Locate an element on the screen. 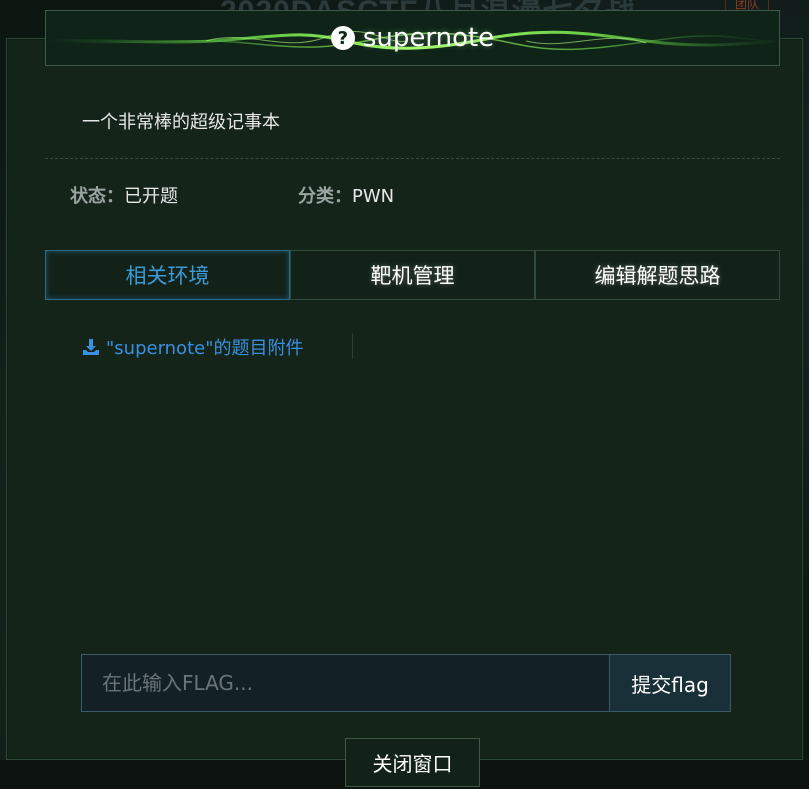 The height and width of the screenshot is (789, 809). category-label: 分类： is located at coordinates (325, 196).